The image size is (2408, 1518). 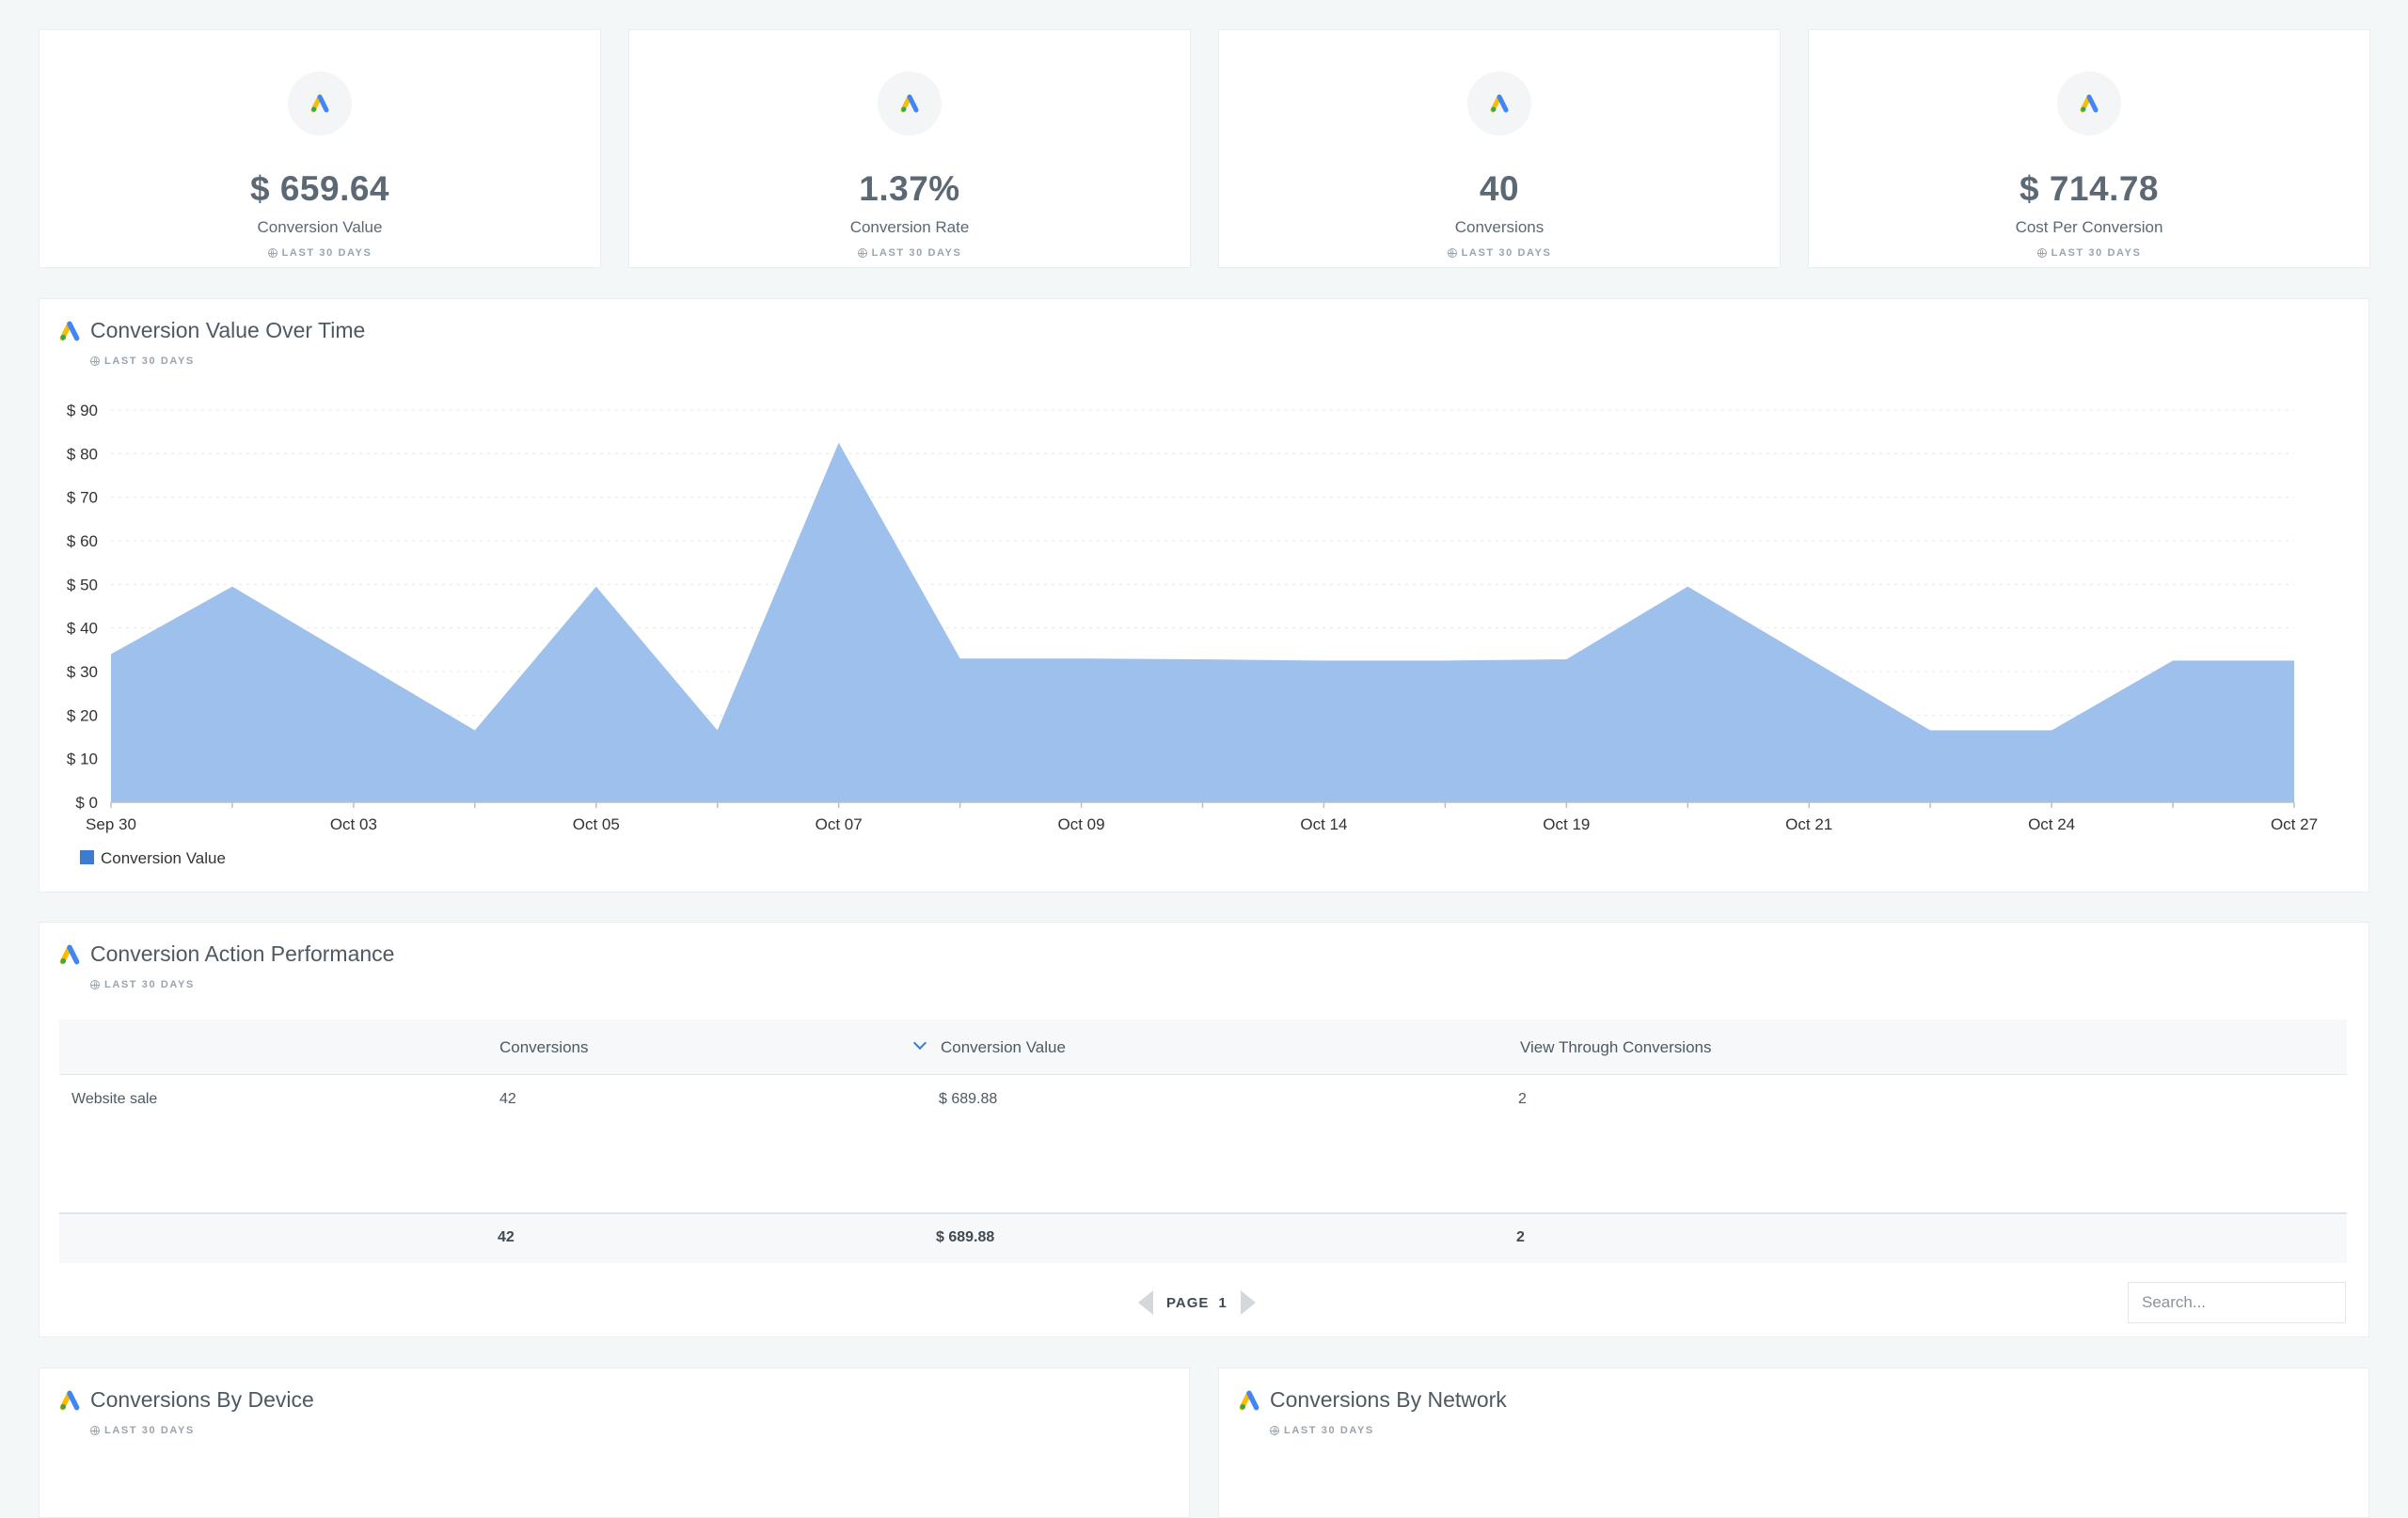 I want to click on device-title-text: Conversions By Device, so click(x=202, y=1399).